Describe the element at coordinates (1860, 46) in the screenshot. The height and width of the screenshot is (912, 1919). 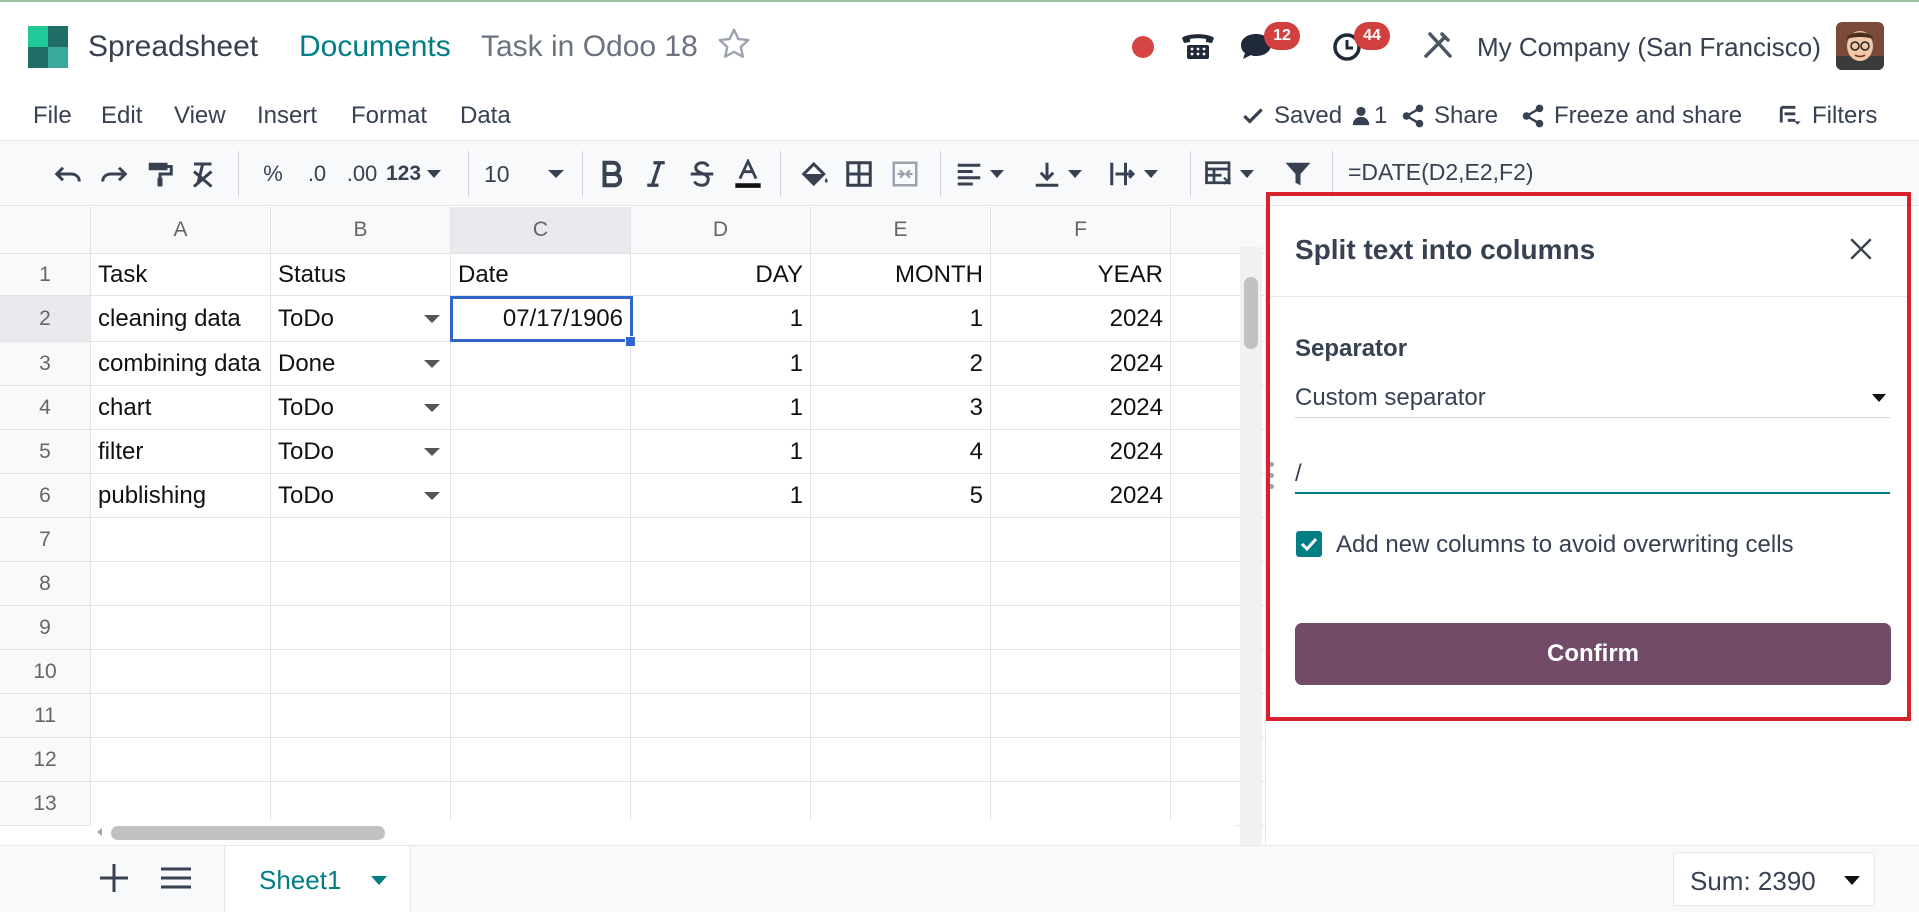
I see `avatar` at that location.